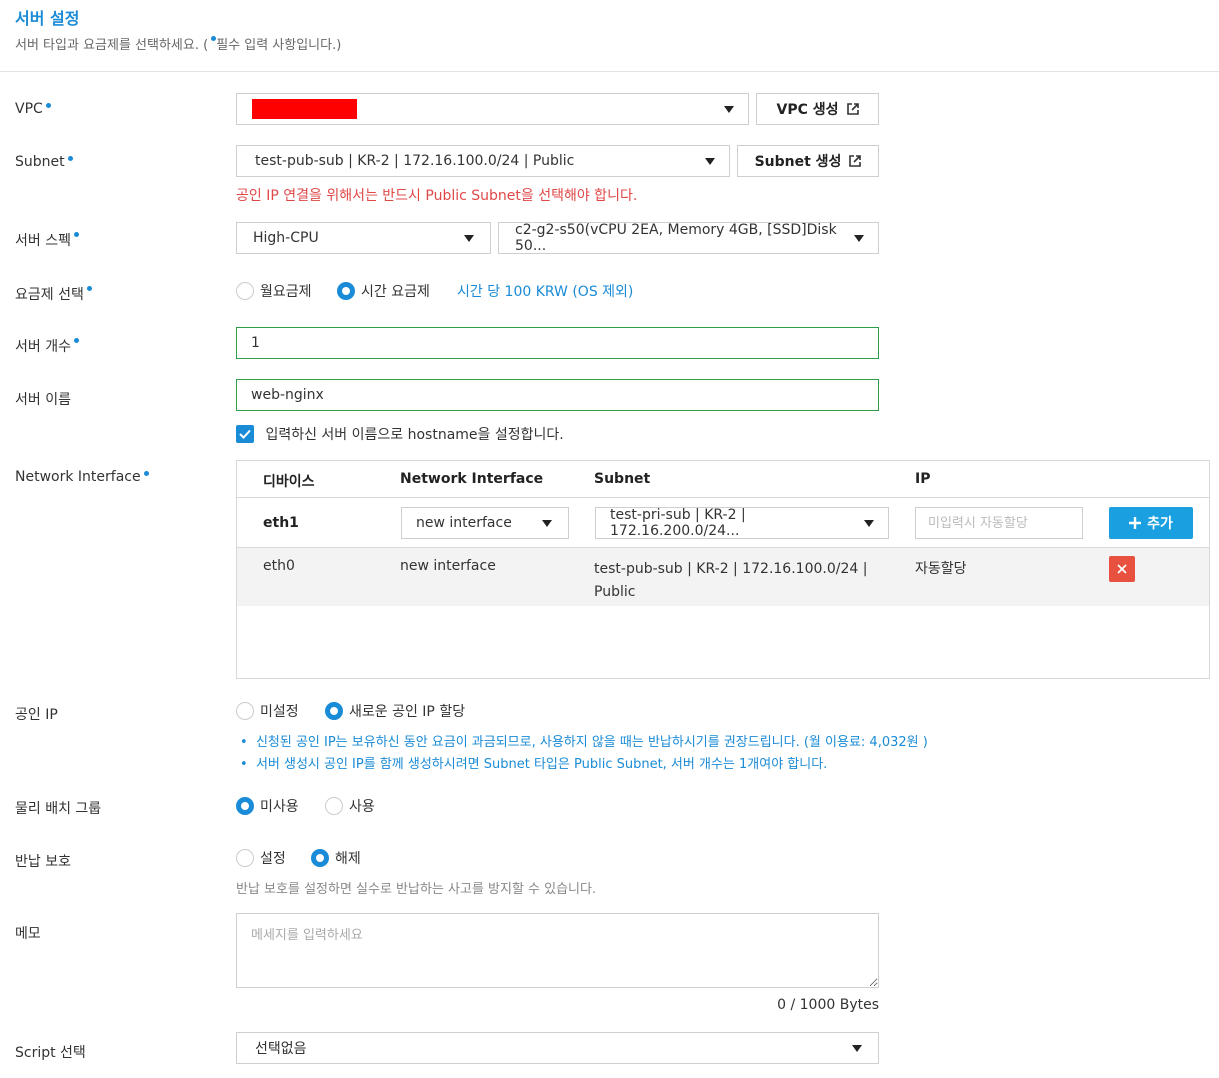 The width and height of the screenshot is (1219, 1078). What do you see at coordinates (941, 569) in the screenshot?
I see `row-ip: 자동할당` at bounding box center [941, 569].